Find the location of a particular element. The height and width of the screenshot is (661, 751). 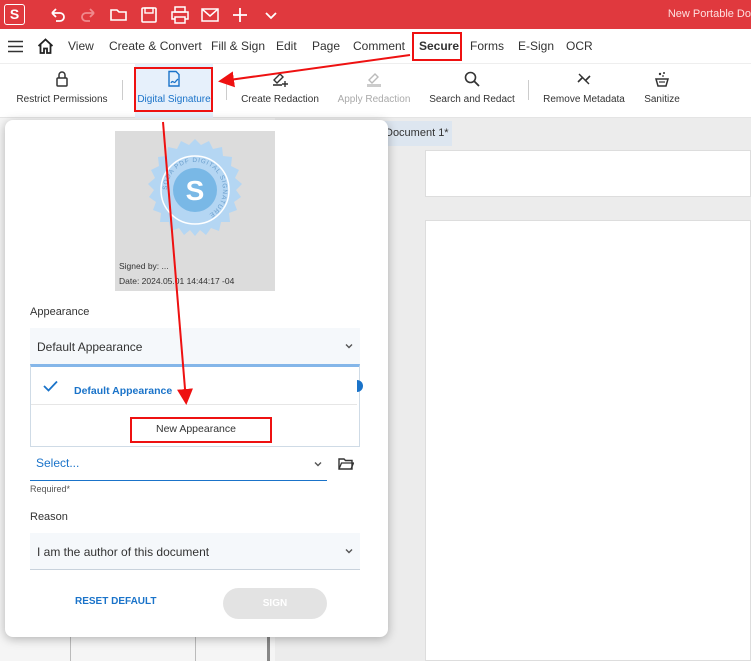

seal-letter: S is located at coordinates (195, 190).